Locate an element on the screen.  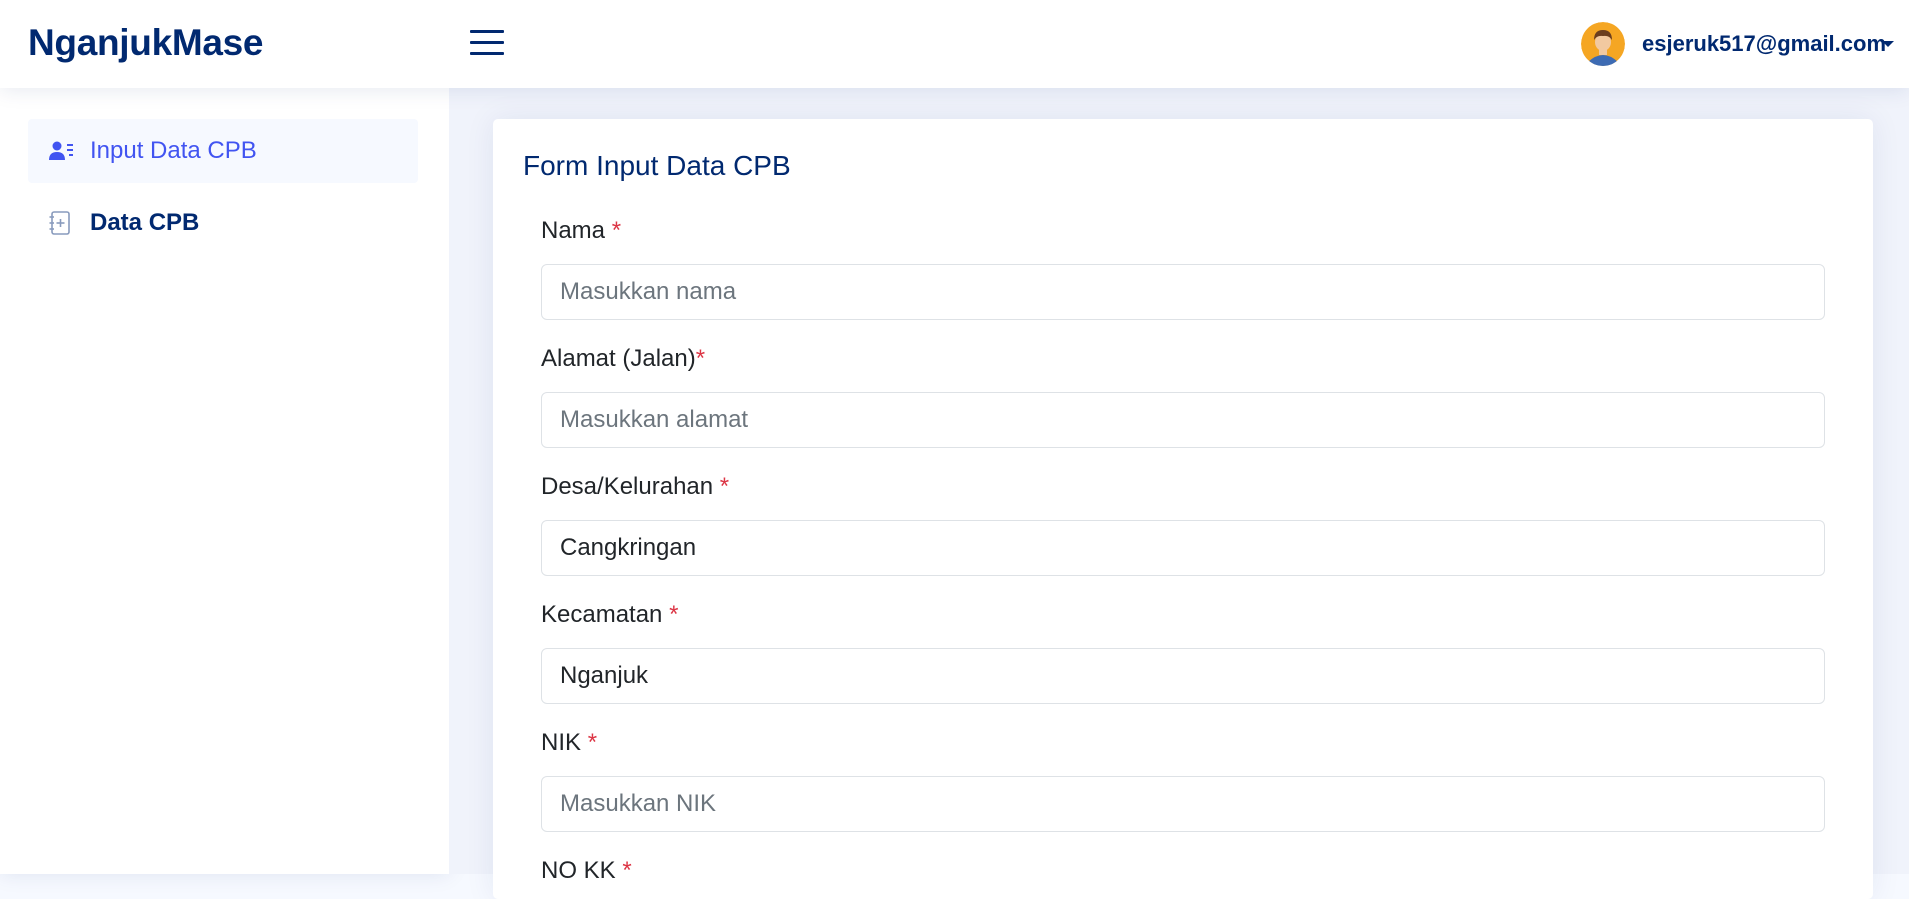
journal-plus-icon is located at coordinates (59, 223).